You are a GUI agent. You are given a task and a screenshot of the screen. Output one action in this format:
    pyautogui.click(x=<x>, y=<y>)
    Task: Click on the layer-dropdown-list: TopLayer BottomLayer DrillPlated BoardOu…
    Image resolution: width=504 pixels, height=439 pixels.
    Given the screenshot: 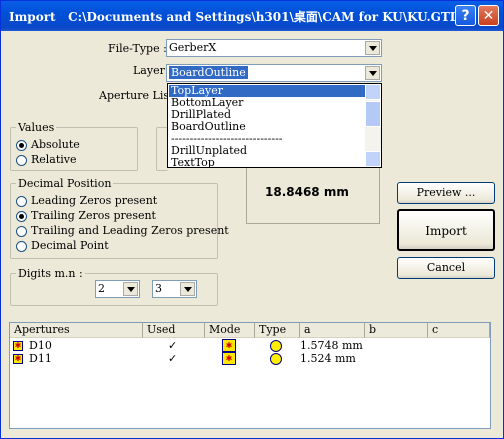 What is the action you would take?
    pyautogui.click(x=274, y=125)
    